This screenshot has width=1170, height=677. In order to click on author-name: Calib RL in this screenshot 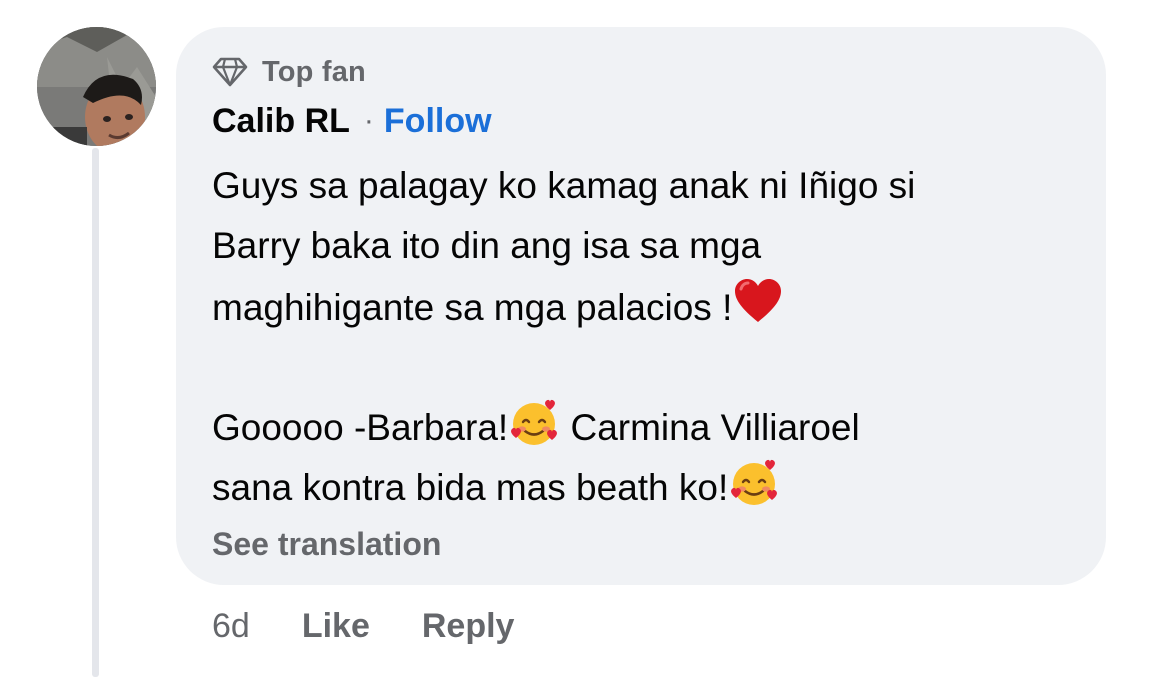, I will do `click(281, 121)`.